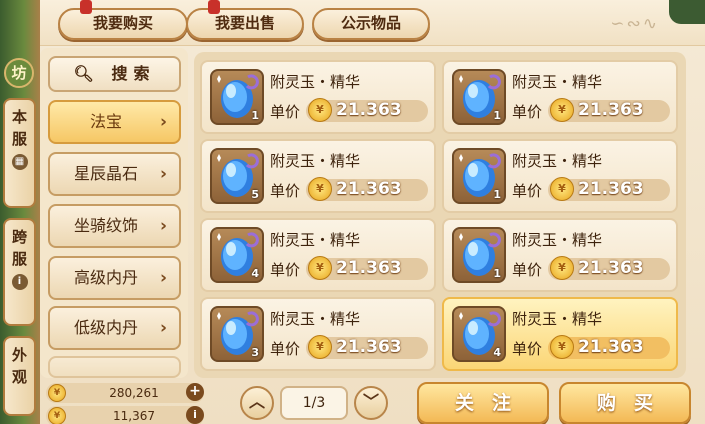 This screenshot has height=424, width=705. Describe the element at coordinates (237, 334) in the screenshot. I see `jade-essence-icon: 3` at that location.